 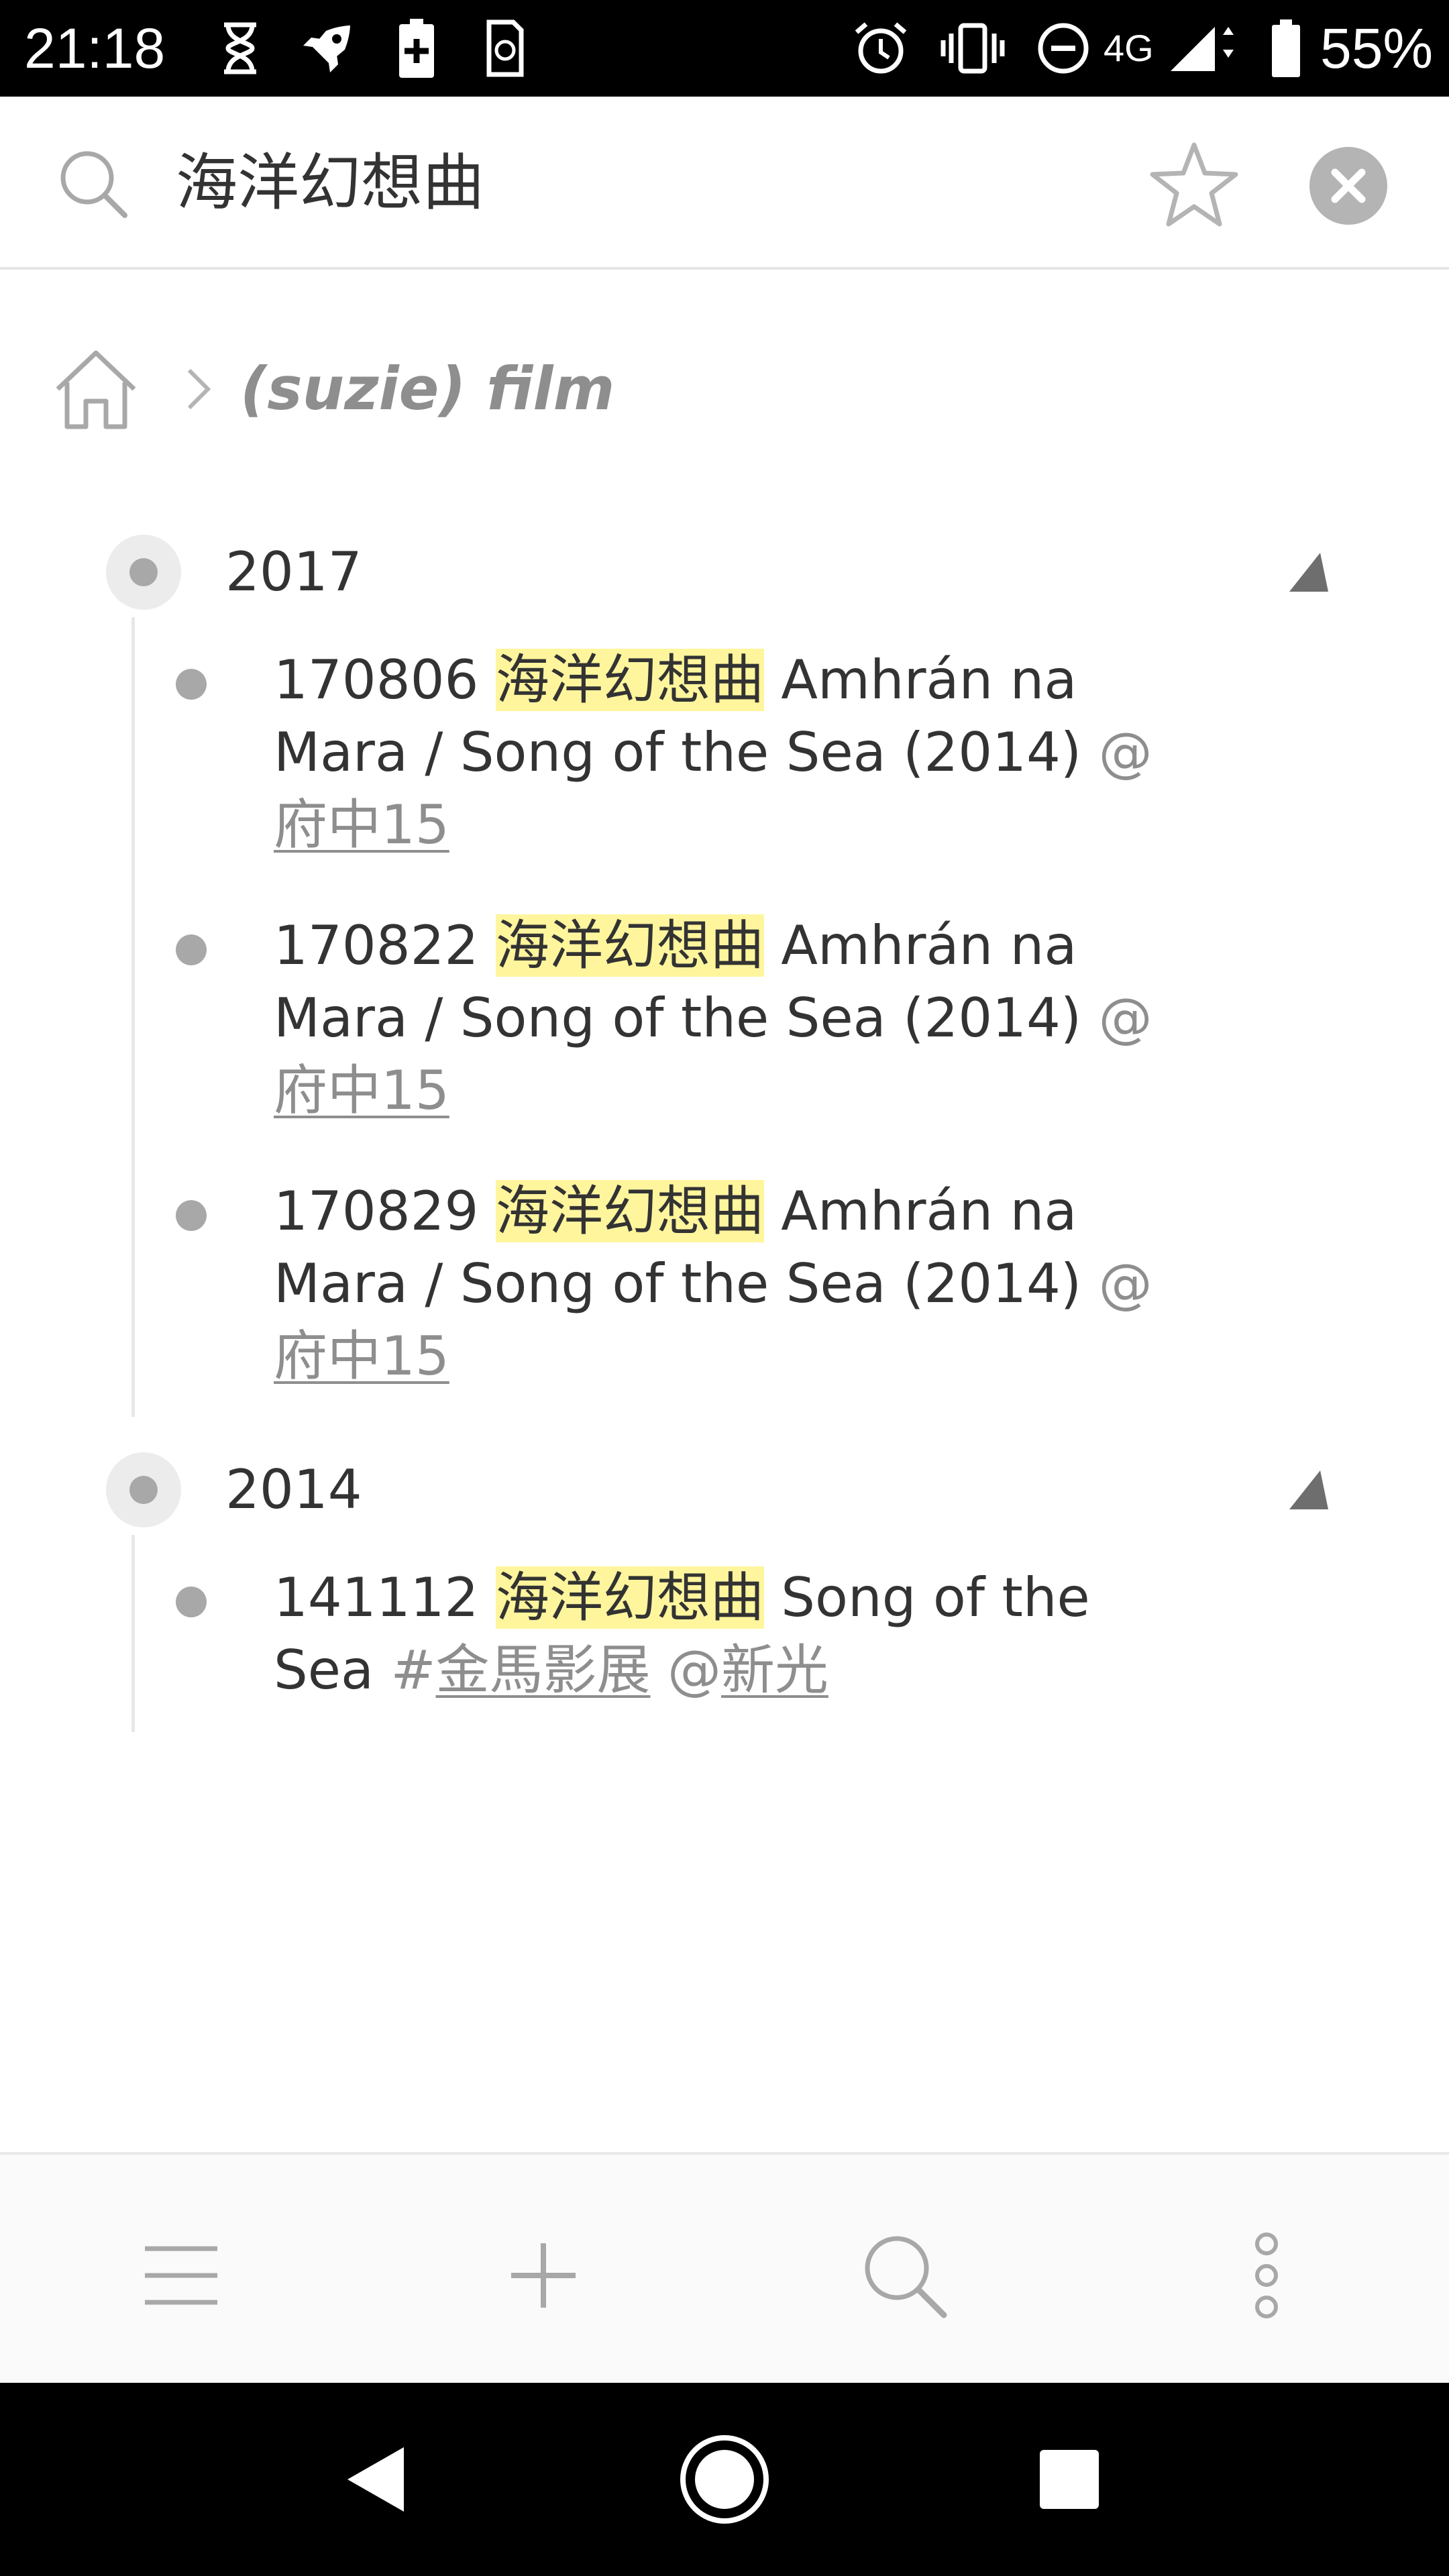 I want to click on chevron-right-icon, so click(x=198, y=389).